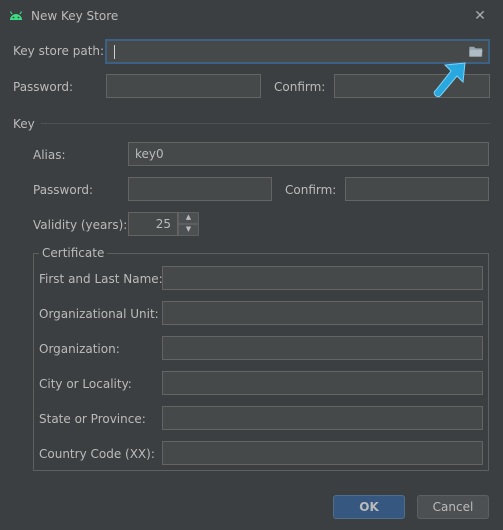 The height and width of the screenshot is (530, 503). What do you see at coordinates (480, 16) in the screenshot?
I see `close-icon: ✕` at bounding box center [480, 16].